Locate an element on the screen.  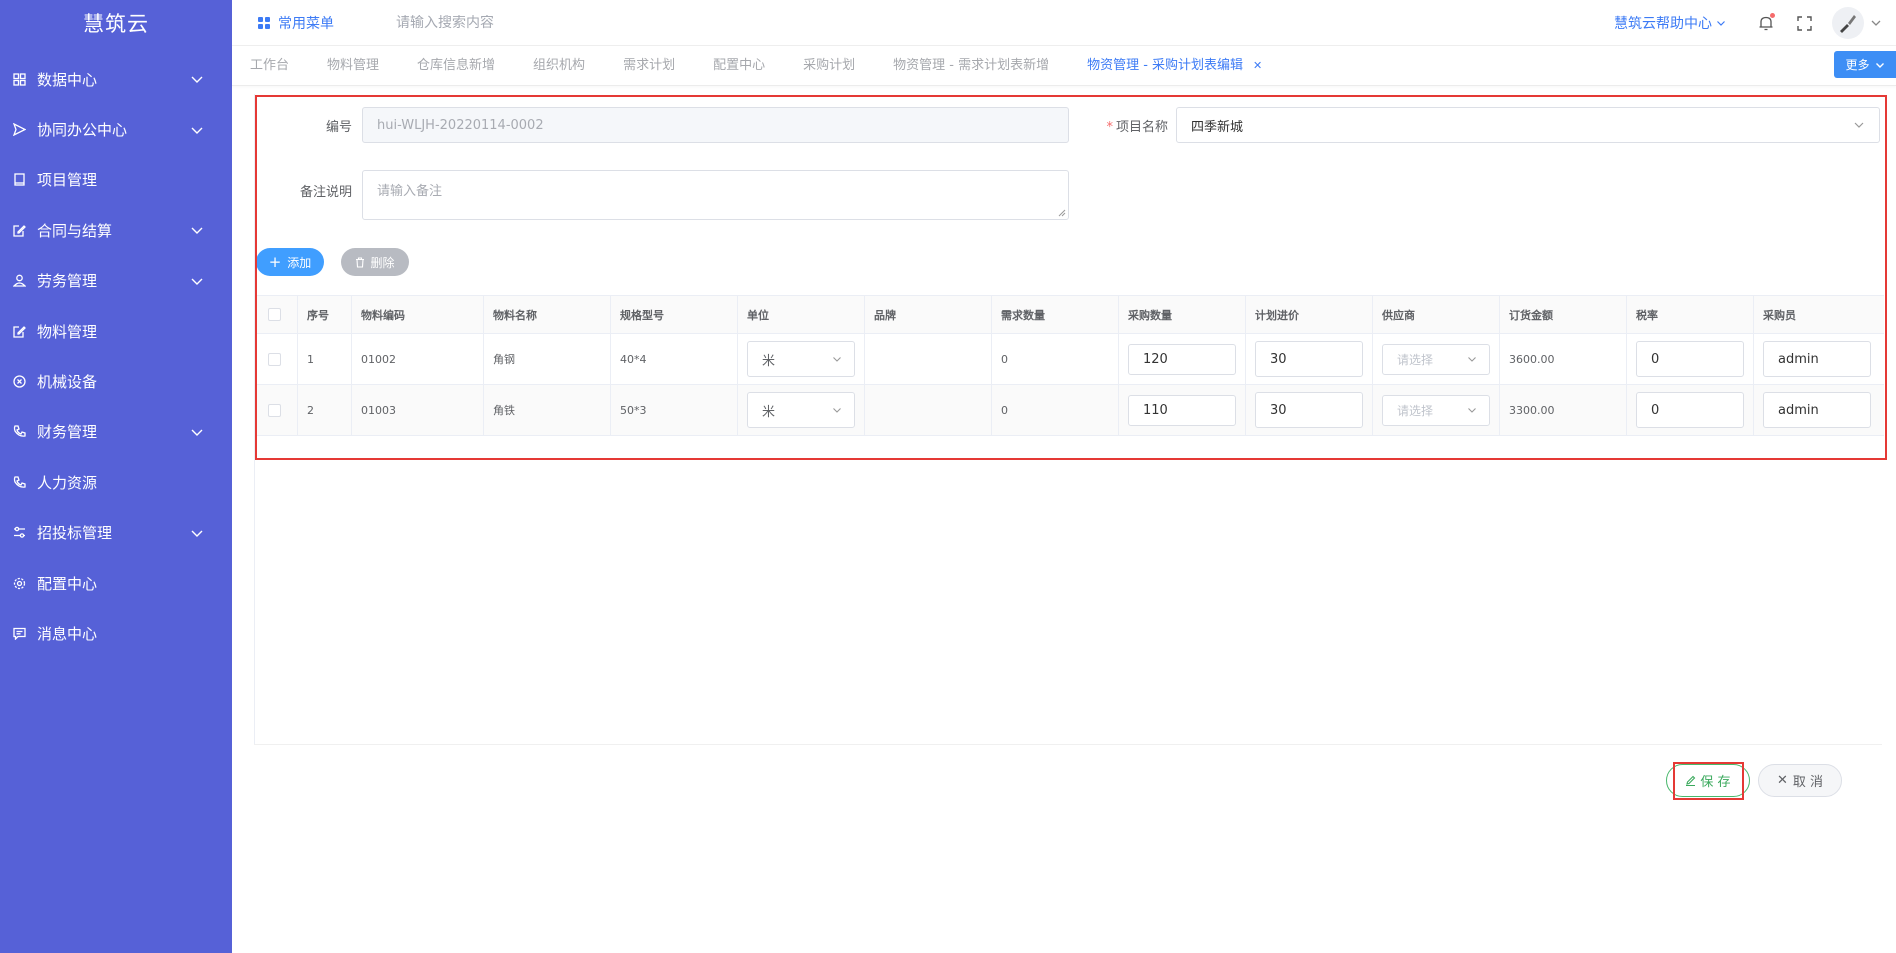
delete-row-button: 删除 is located at coordinates (375, 262).